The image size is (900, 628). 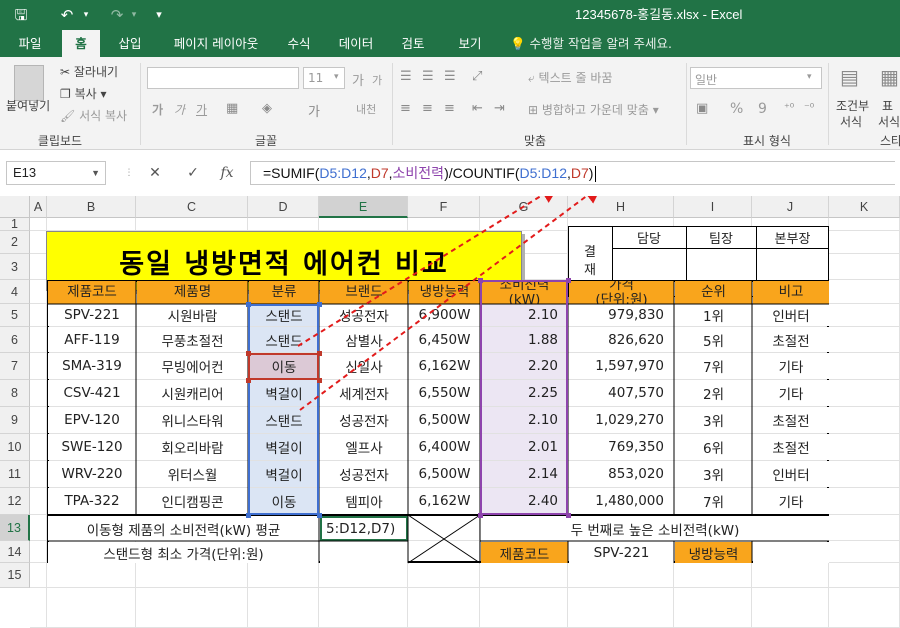 What do you see at coordinates (889, 77) in the screenshot?
I see `format-table-icon: ▦` at bounding box center [889, 77].